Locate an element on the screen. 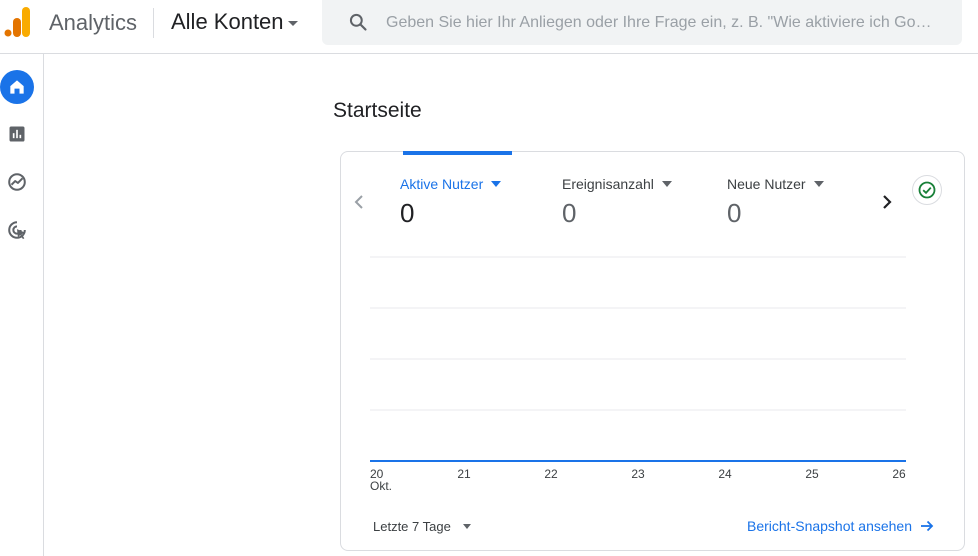 The height and width of the screenshot is (556, 978). account-label: Alle Konten is located at coordinates (227, 21).